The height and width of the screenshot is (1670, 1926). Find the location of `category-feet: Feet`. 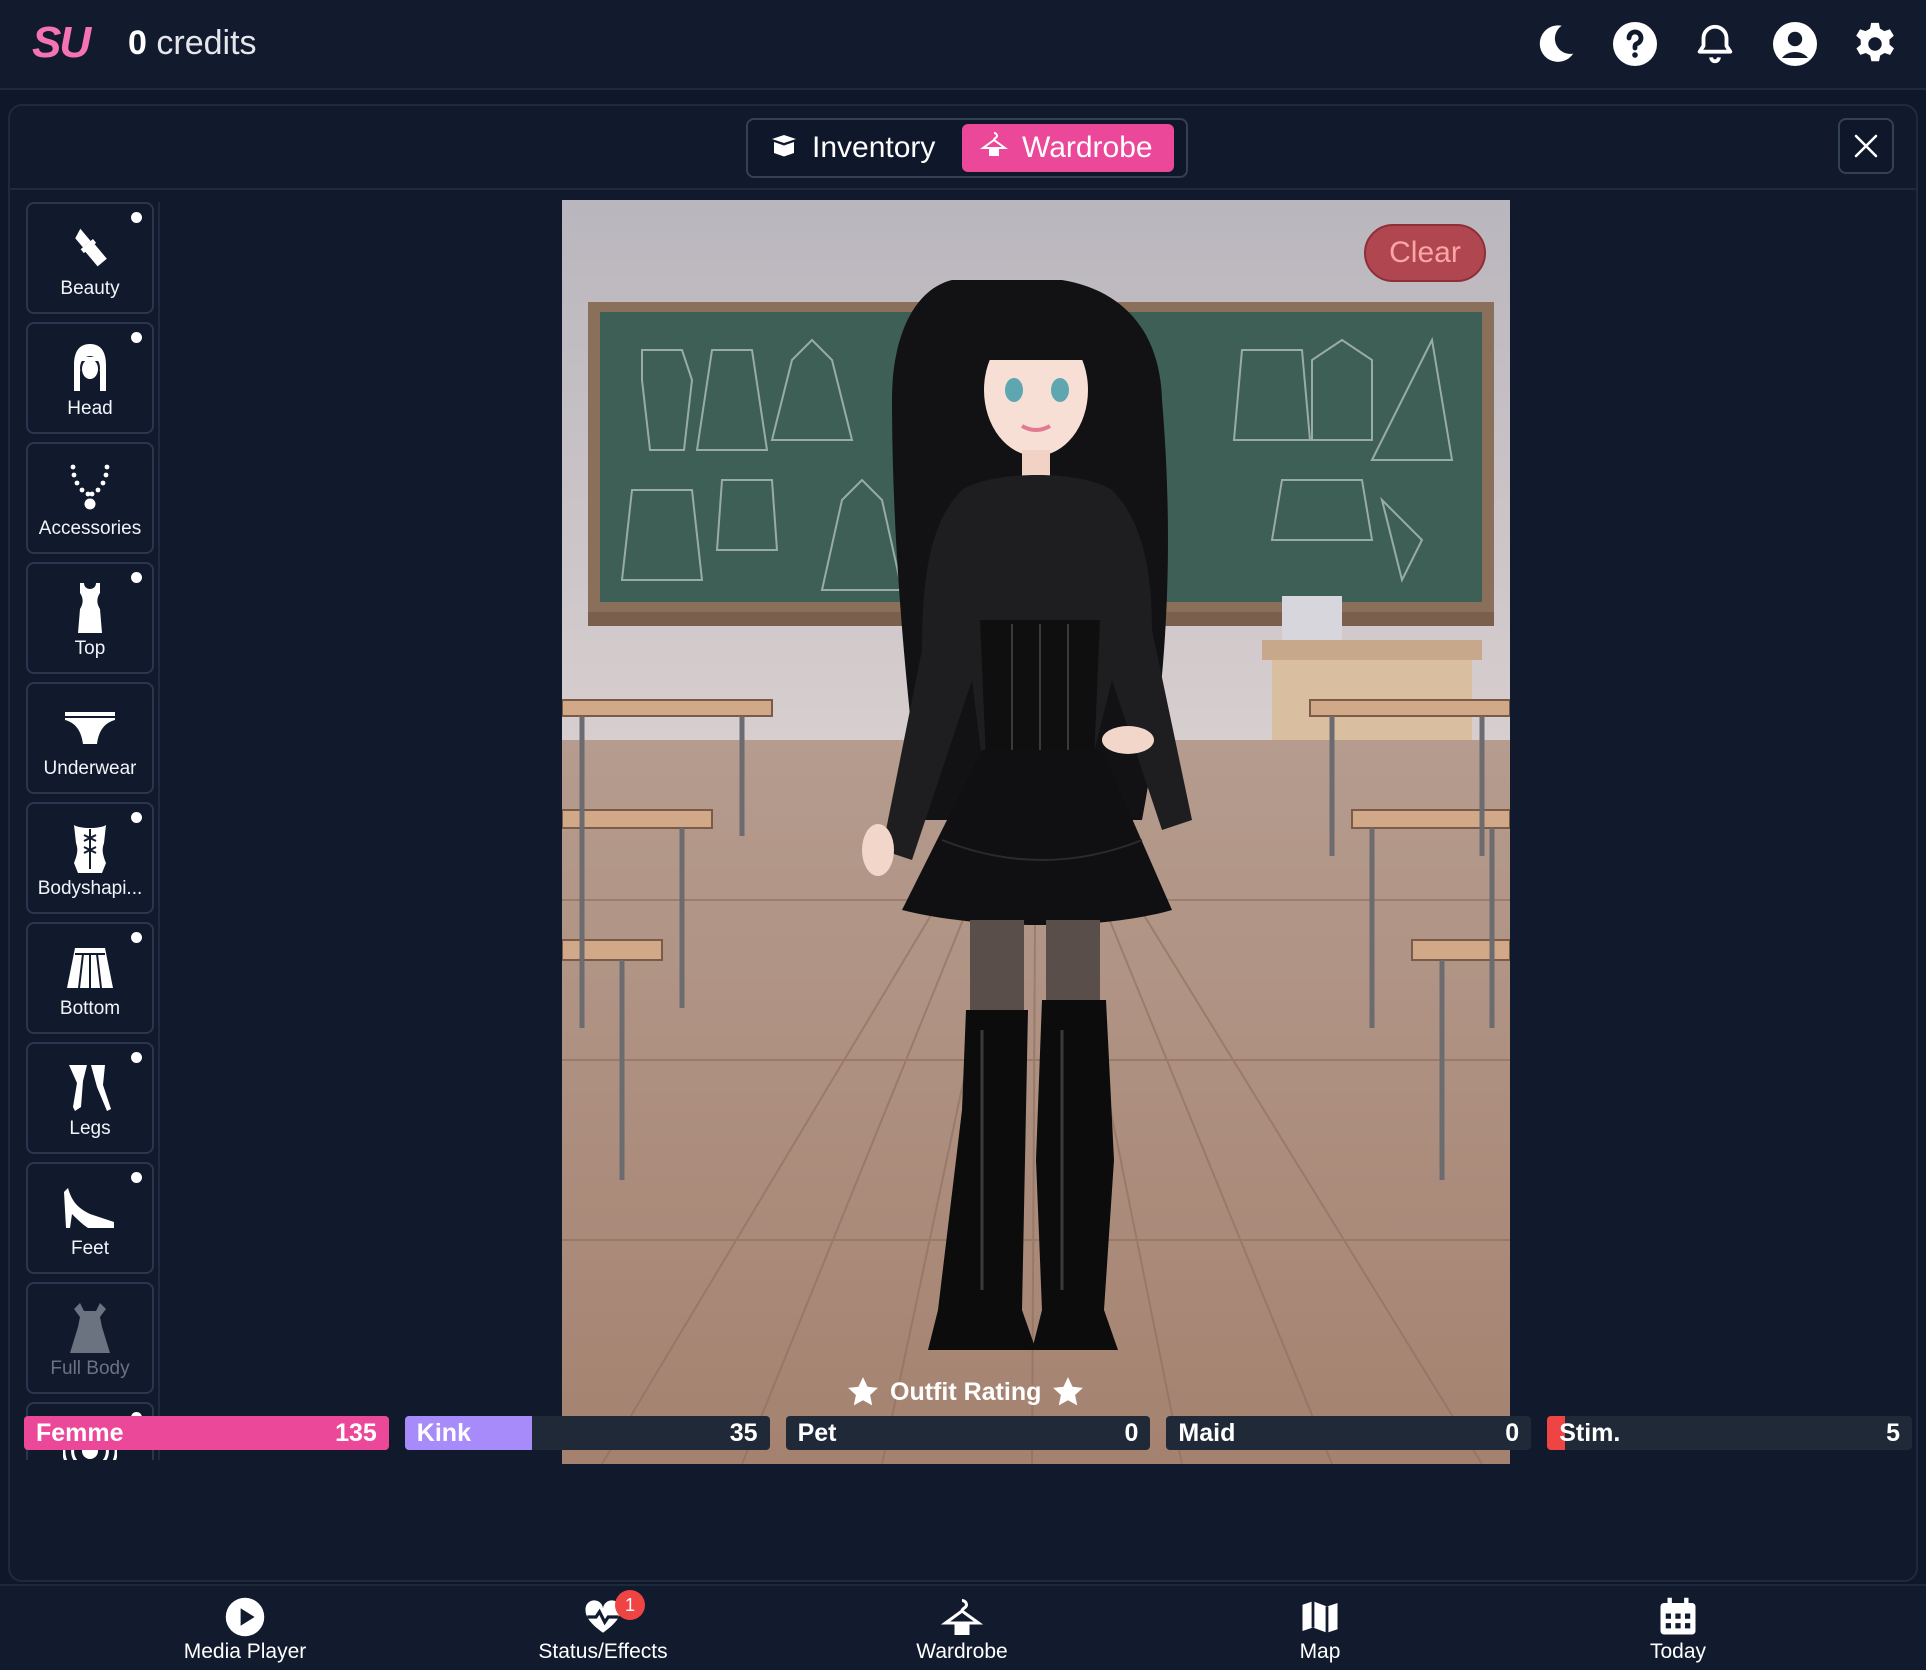

category-feet: Feet is located at coordinates (90, 1218).